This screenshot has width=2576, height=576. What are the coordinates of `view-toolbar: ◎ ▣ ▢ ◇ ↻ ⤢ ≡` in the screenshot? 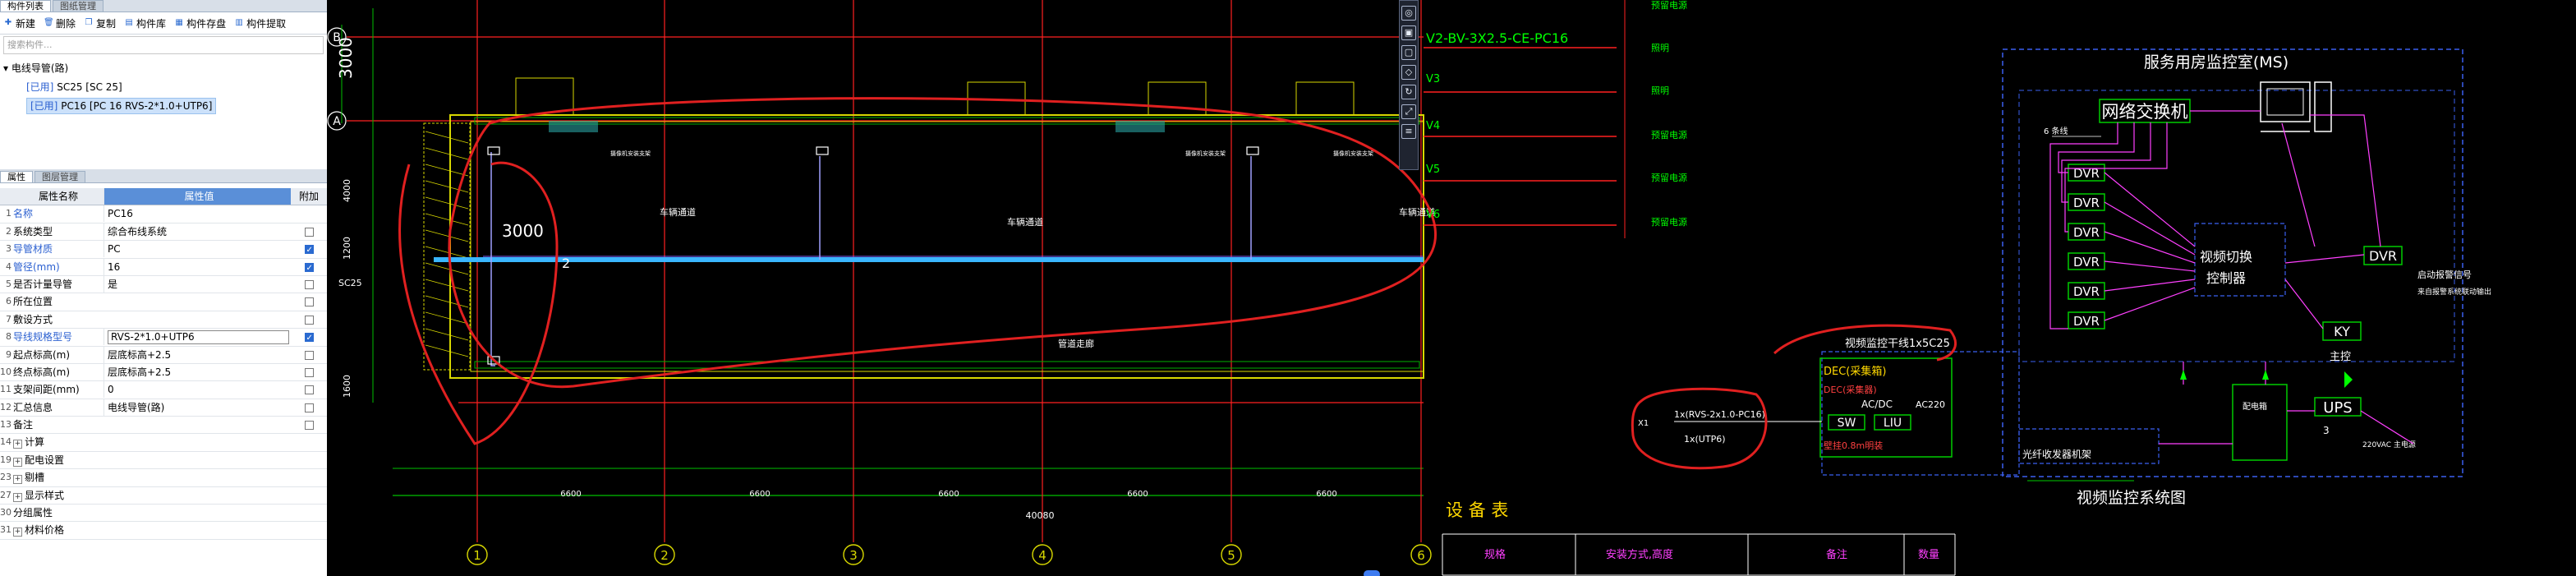 It's located at (1409, 85).